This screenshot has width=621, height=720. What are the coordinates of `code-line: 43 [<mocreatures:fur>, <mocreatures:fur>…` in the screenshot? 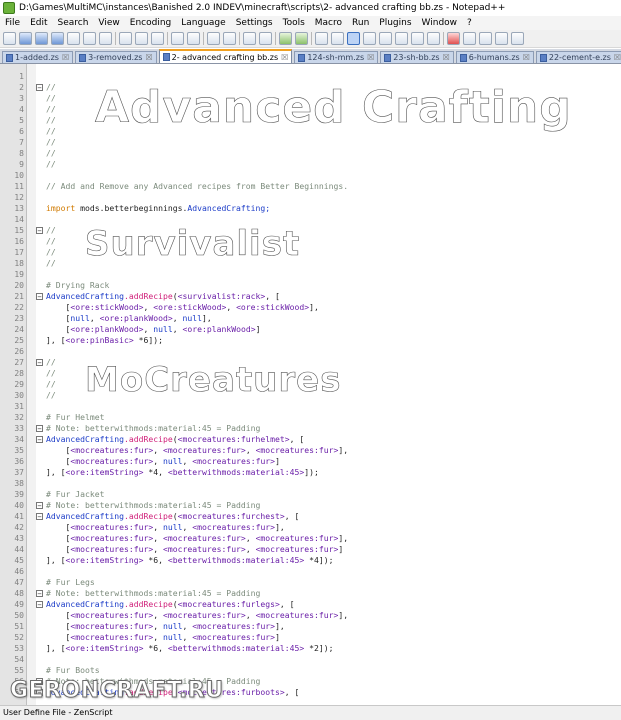 It's located at (310, 538).